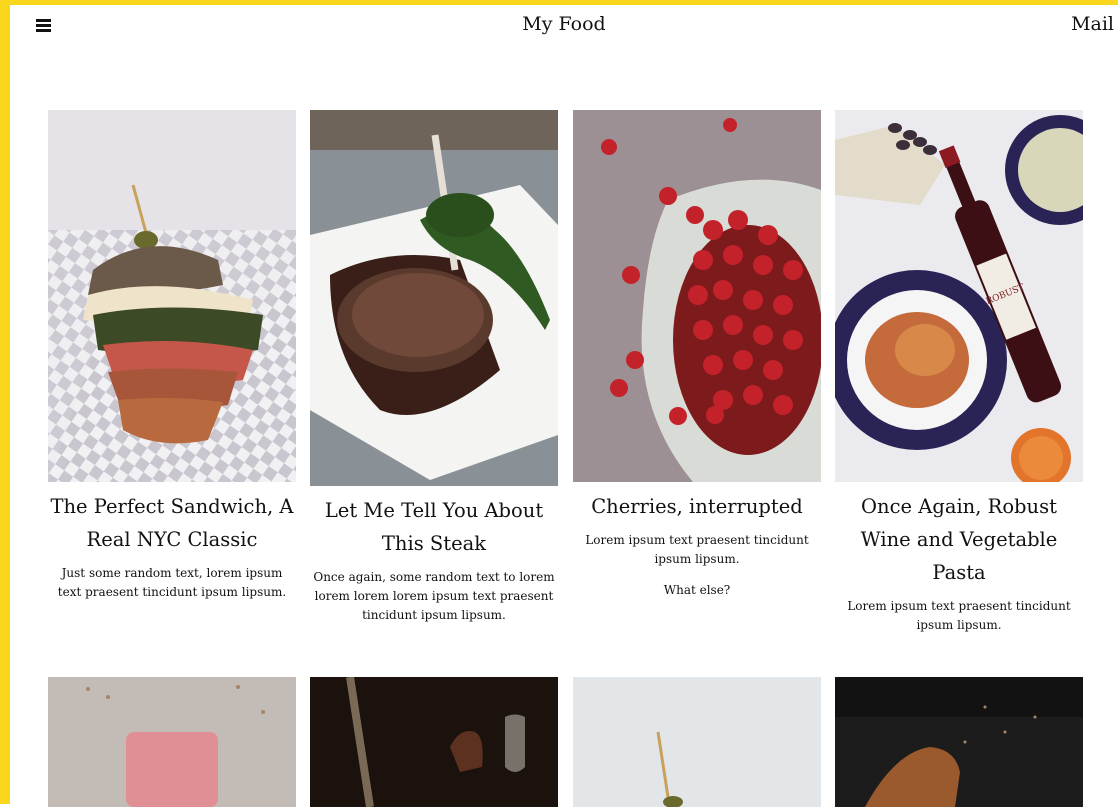  I want to click on site-title: My Food, so click(564, 24).